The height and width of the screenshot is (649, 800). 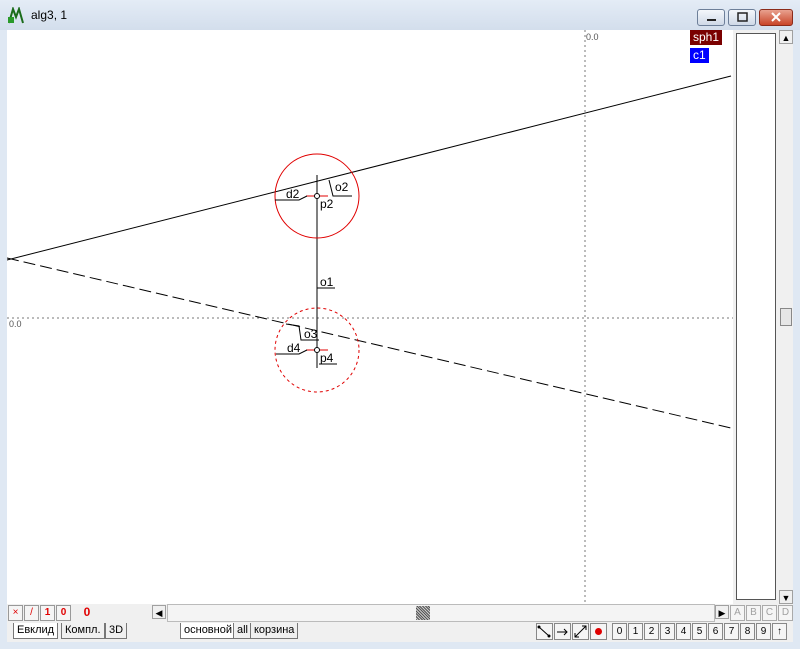 What do you see at coordinates (619, 631) in the screenshot?
I see `number-button-0: 0` at bounding box center [619, 631].